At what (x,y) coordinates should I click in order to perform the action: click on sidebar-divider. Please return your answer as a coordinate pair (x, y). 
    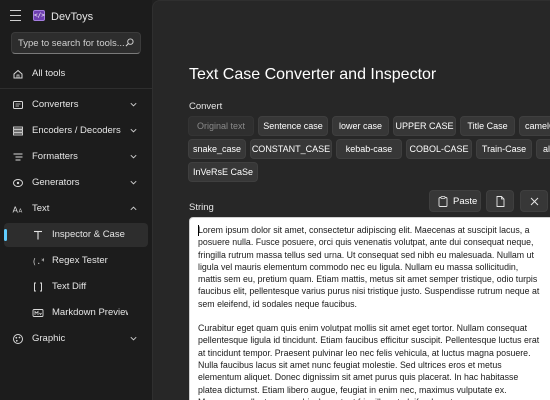
    Looking at the image, I should click on (76, 88).